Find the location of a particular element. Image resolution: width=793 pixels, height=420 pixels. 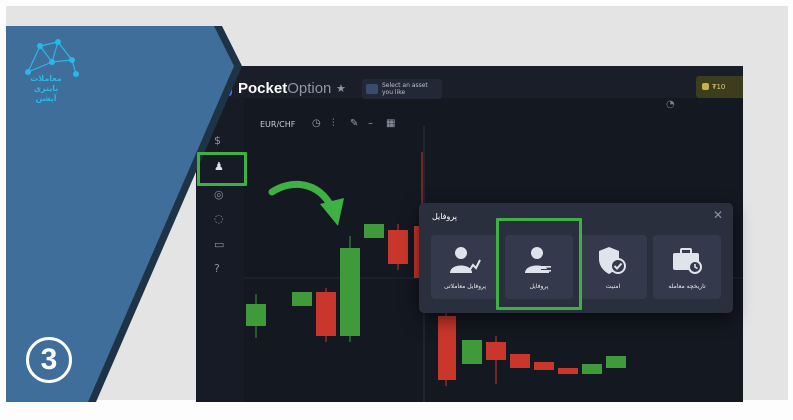

trade-history-card: تاریخچه معامله is located at coordinates (687, 267).